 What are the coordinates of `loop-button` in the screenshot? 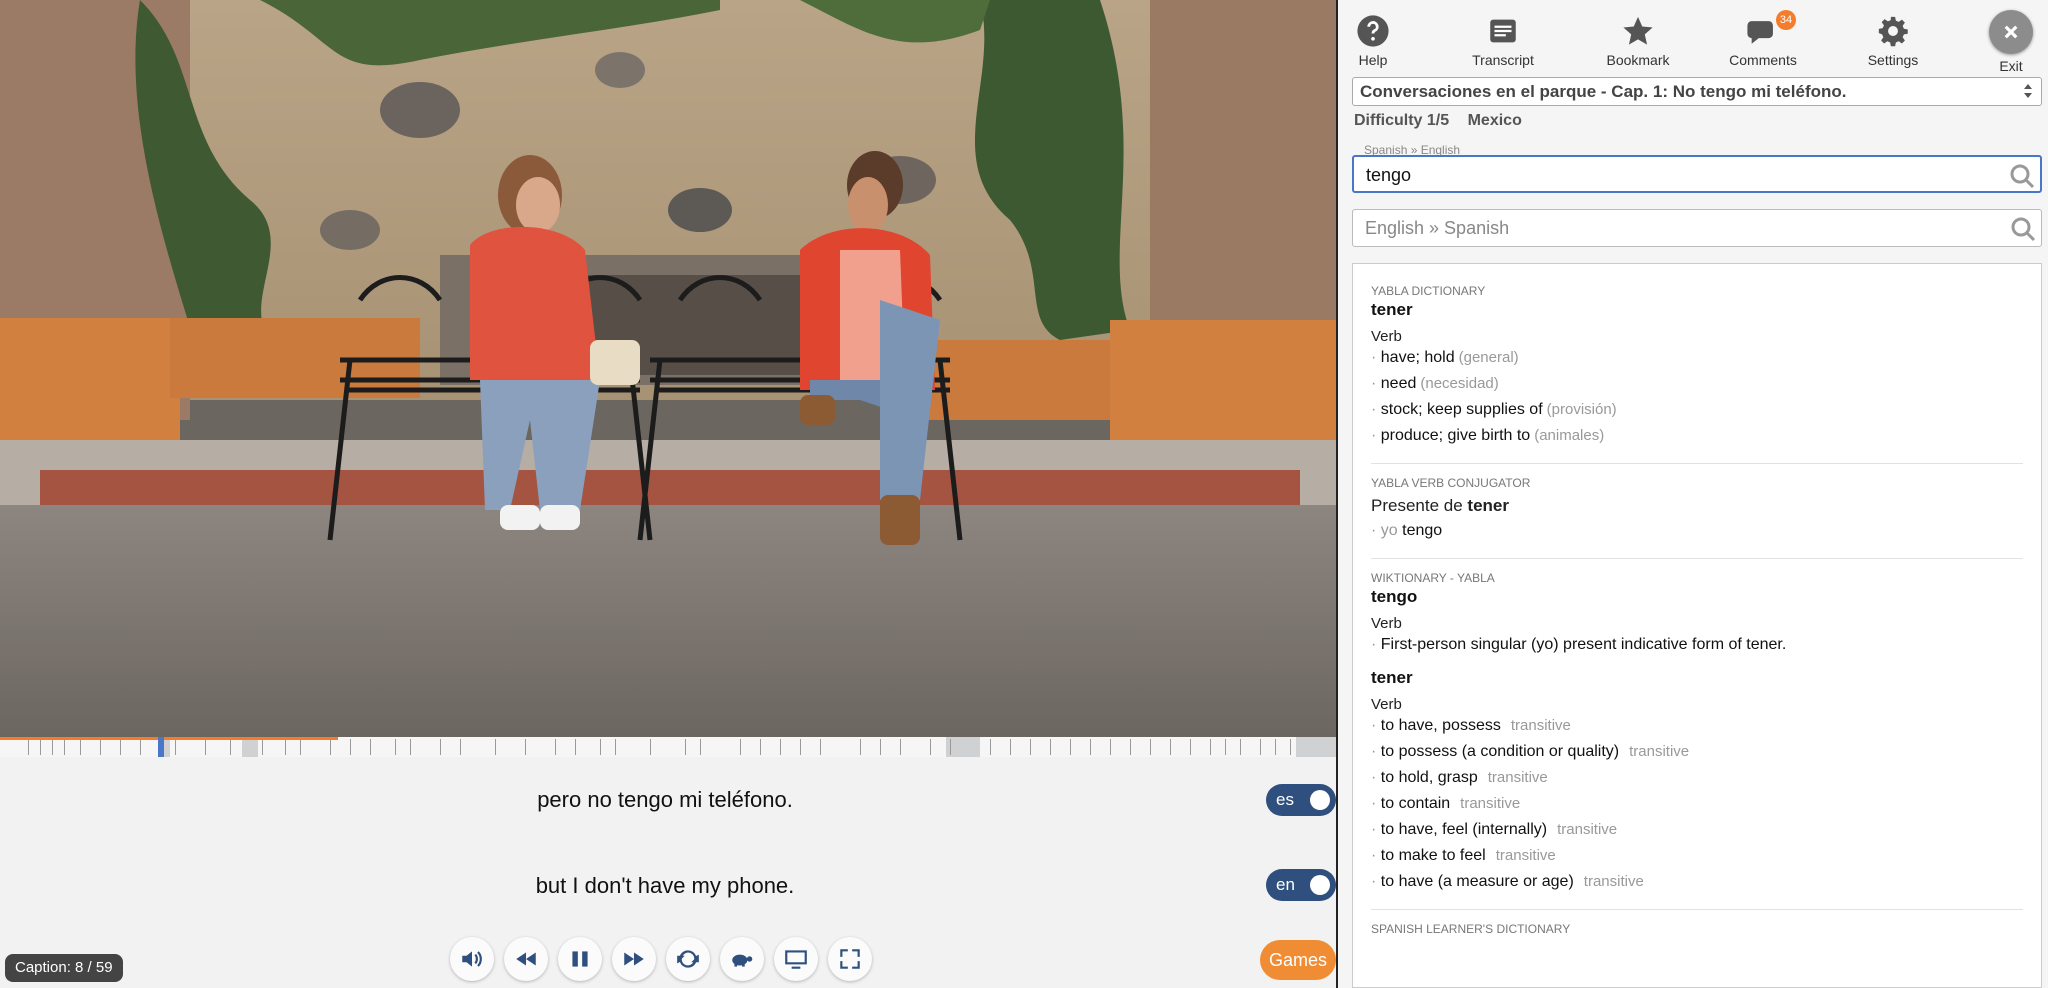 It's located at (688, 959).